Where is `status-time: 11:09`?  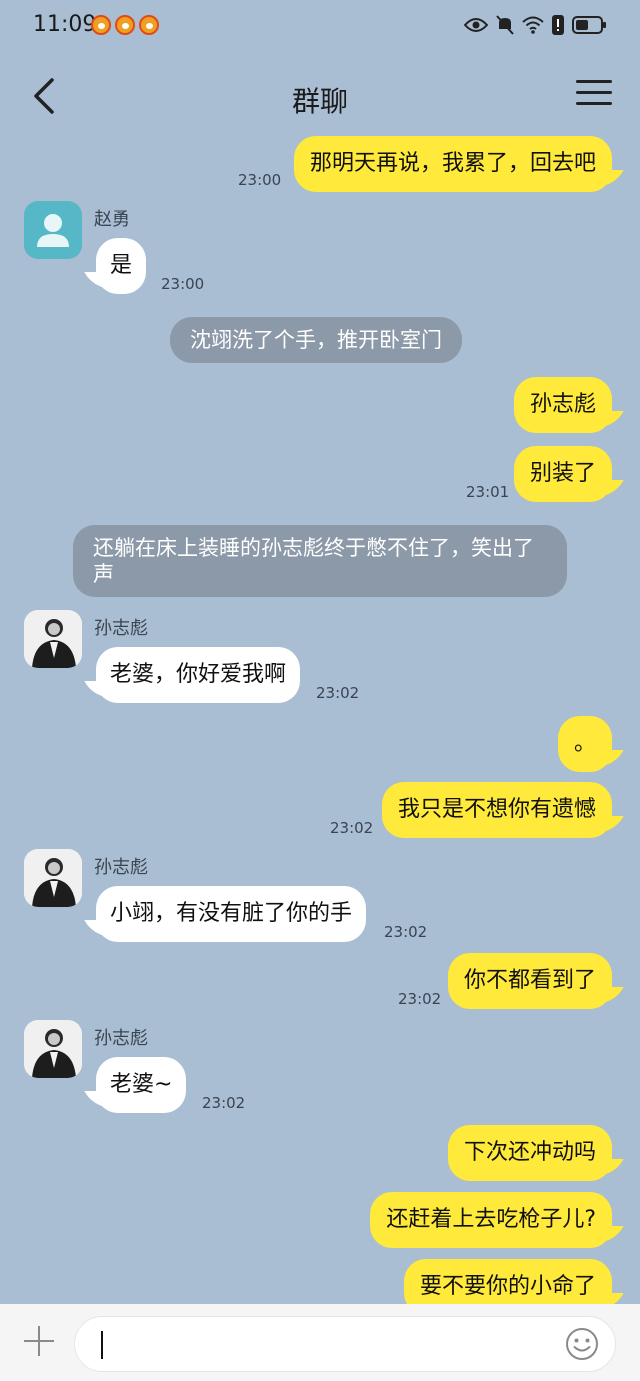
status-time: 11:09 is located at coordinates (65, 24).